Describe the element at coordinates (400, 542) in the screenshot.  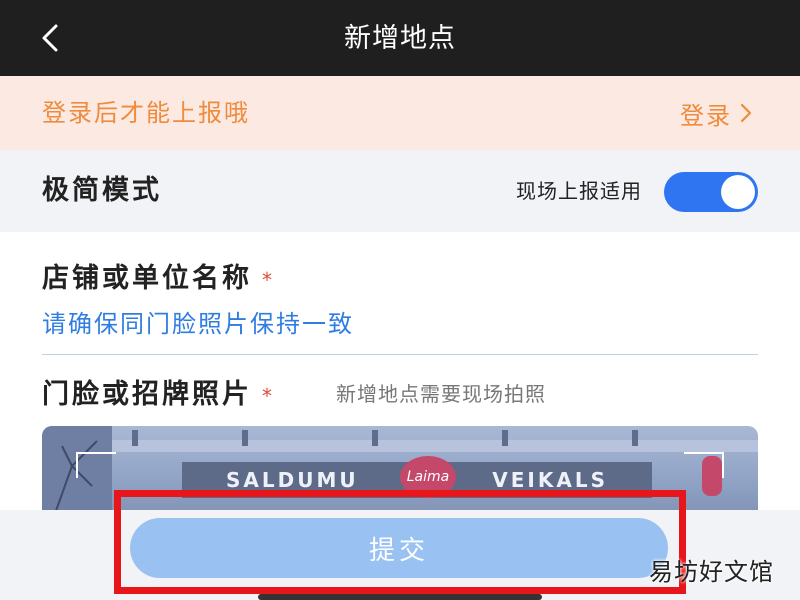
I see `red-highlight-box` at that location.